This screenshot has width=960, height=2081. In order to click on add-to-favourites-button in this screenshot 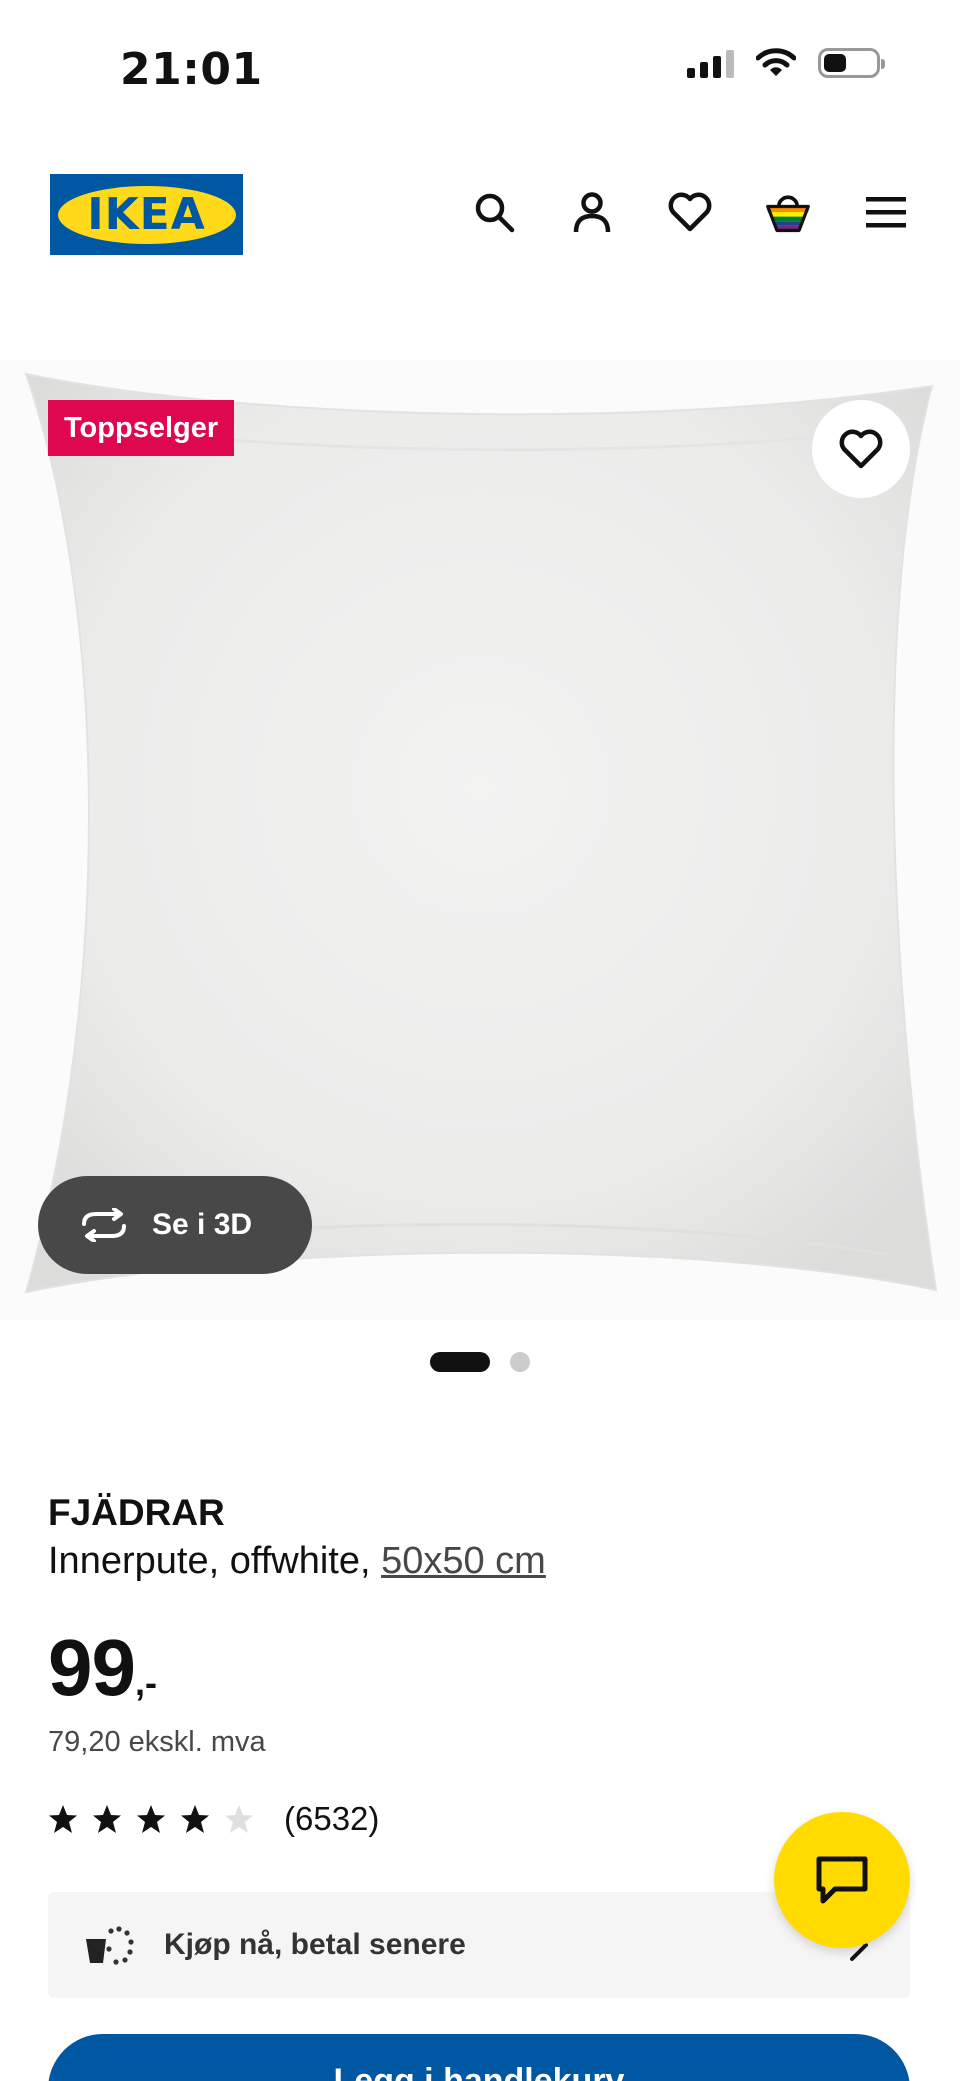, I will do `click(861, 449)`.